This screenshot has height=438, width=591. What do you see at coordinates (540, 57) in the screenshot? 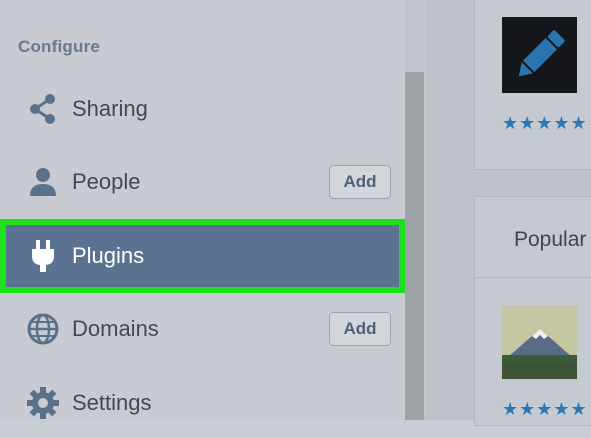
I see `pencil-icon` at bounding box center [540, 57].